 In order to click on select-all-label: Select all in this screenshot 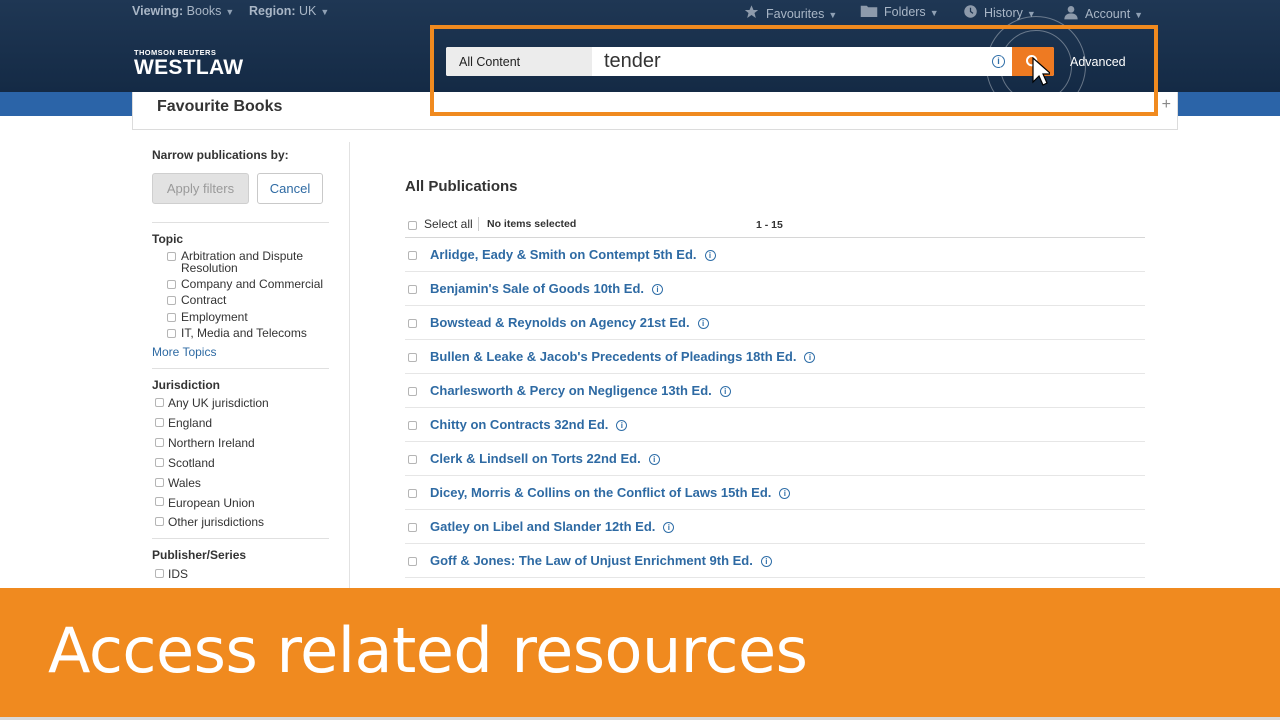, I will do `click(448, 224)`.